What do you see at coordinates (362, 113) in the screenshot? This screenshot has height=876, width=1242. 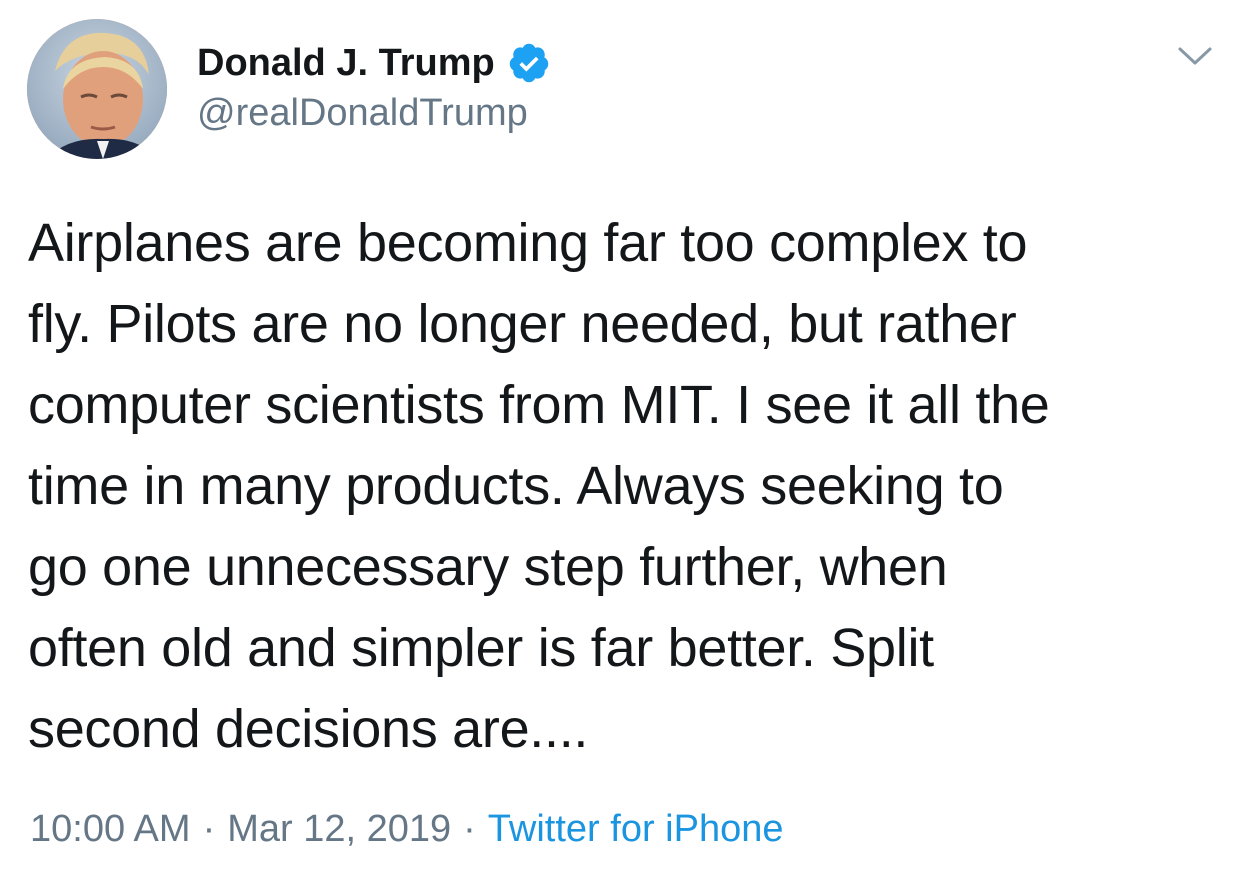 I see `author-handle: @realDonaldTrump` at bounding box center [362, 113].